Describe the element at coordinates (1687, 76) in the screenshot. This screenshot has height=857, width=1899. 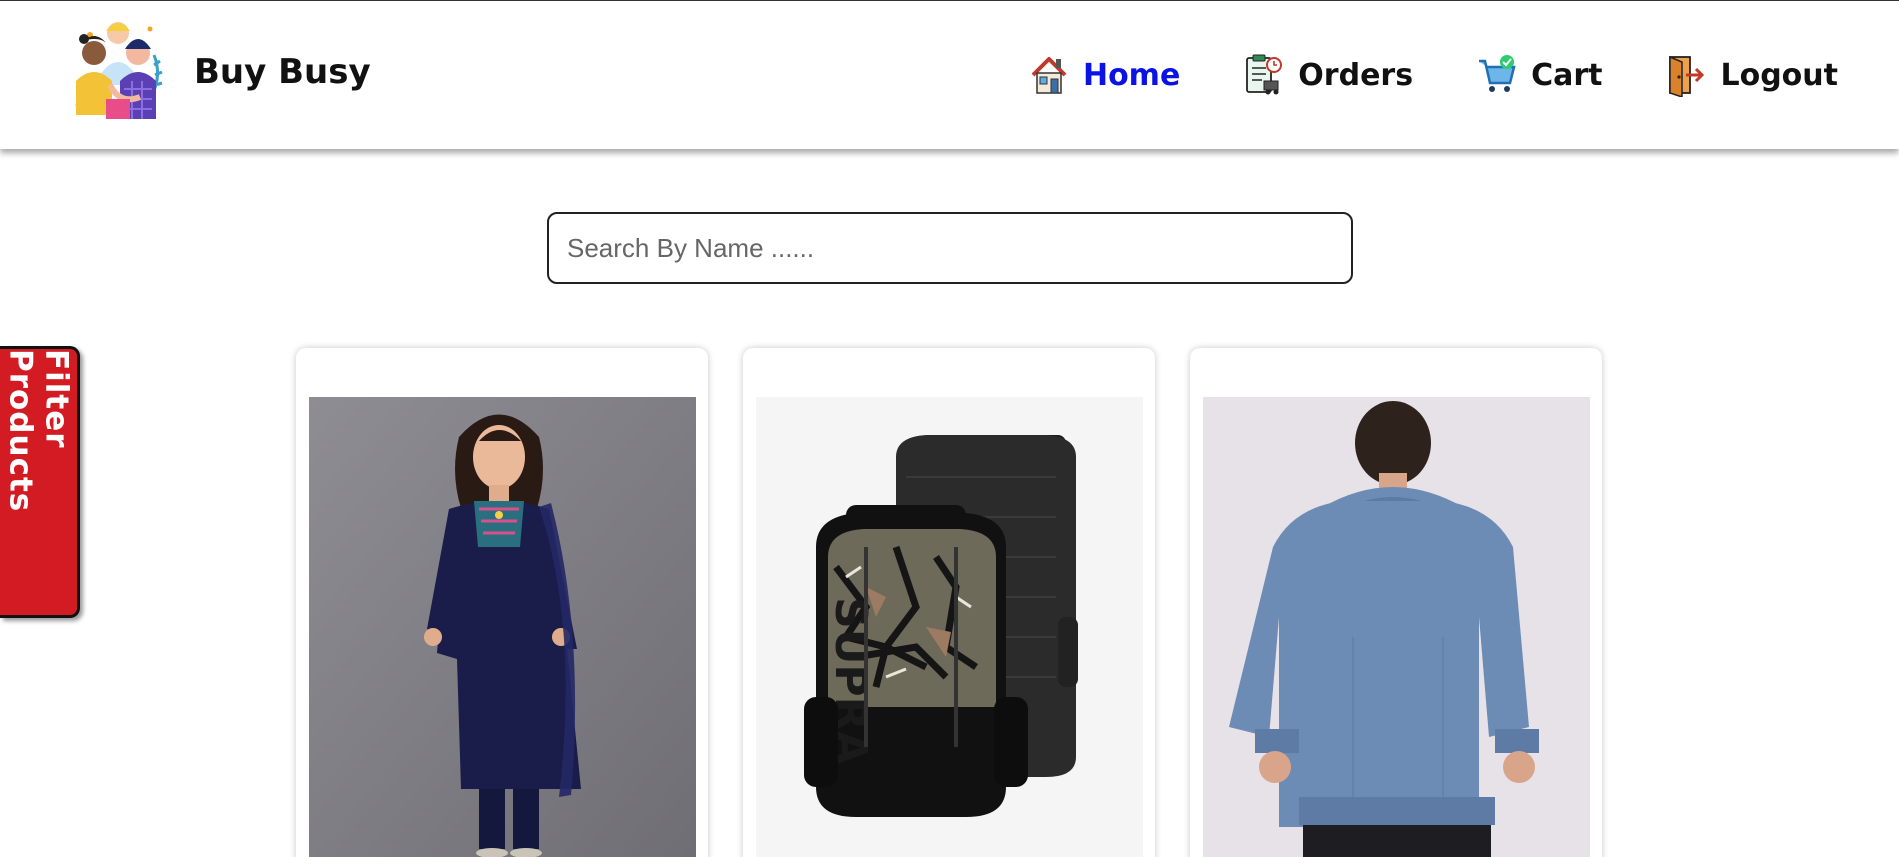
I see `logout-door-icon` at that location.